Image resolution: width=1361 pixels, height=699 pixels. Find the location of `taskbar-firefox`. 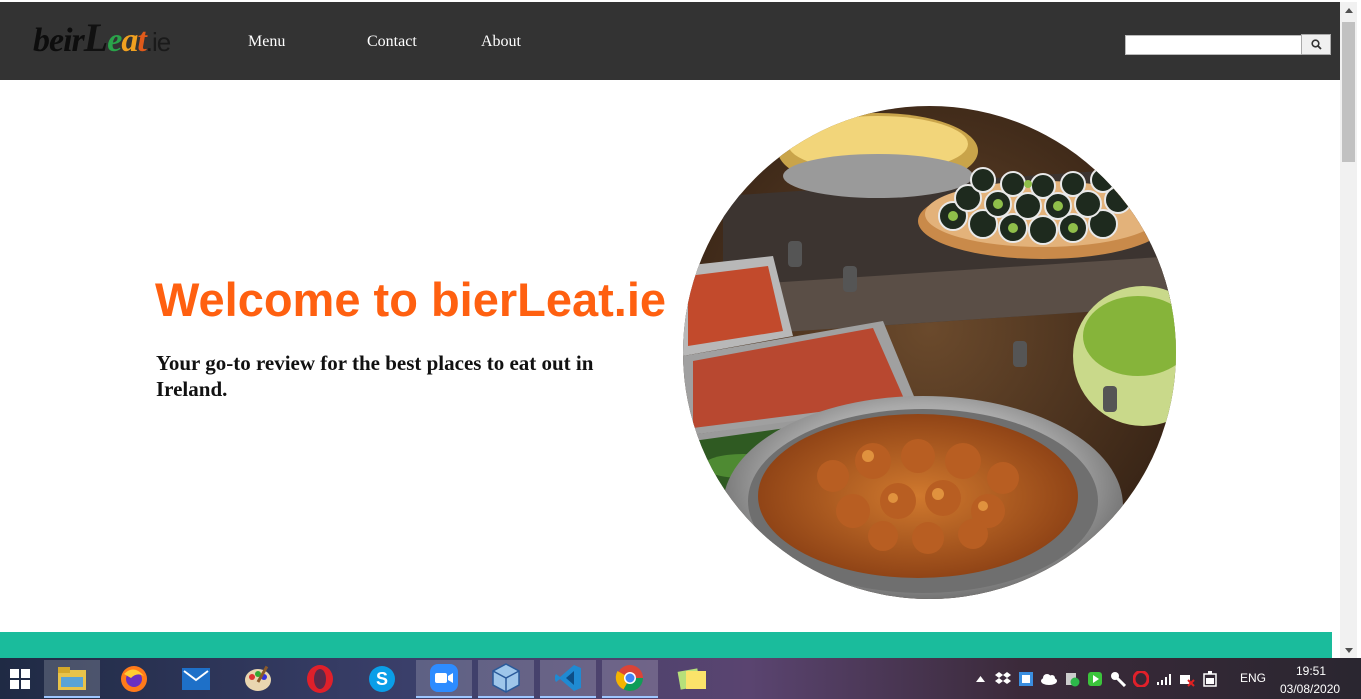

taskbar-firefox is located at coordinates (134, 679).